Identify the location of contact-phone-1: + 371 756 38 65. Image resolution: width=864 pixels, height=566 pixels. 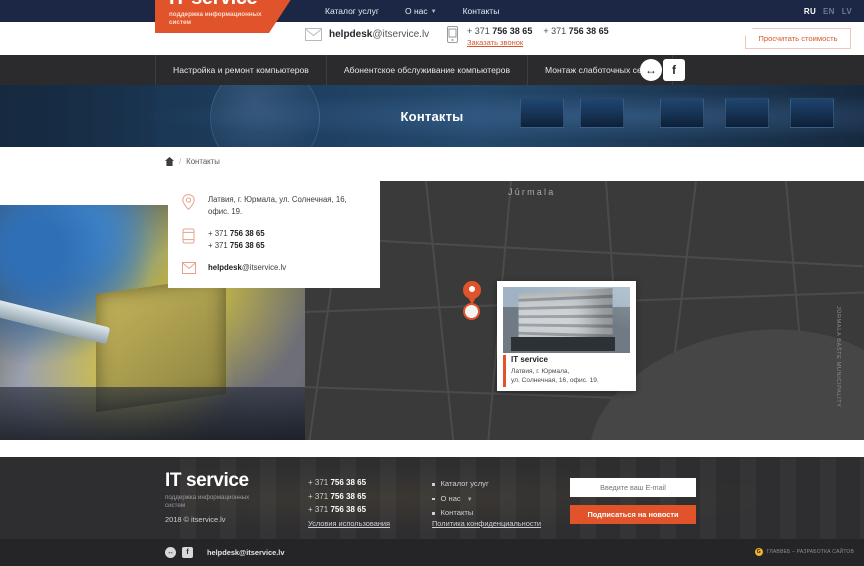
(236, 234).